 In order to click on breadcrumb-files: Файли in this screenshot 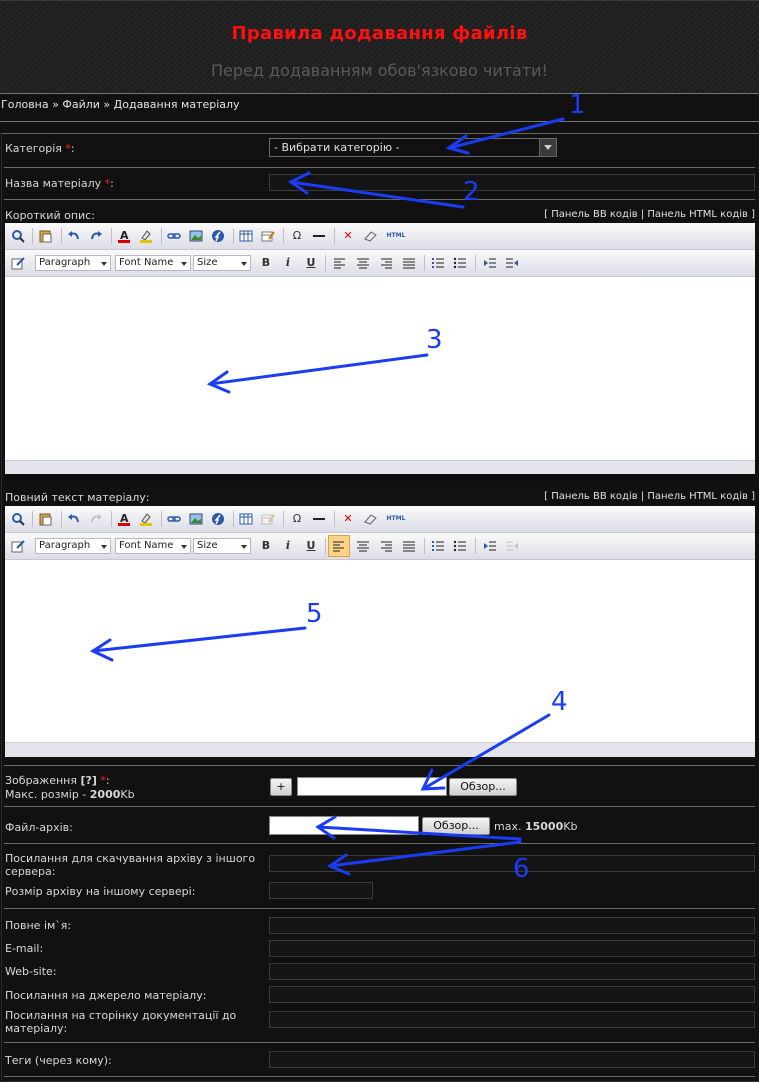, I will do `click(81, 104)`.